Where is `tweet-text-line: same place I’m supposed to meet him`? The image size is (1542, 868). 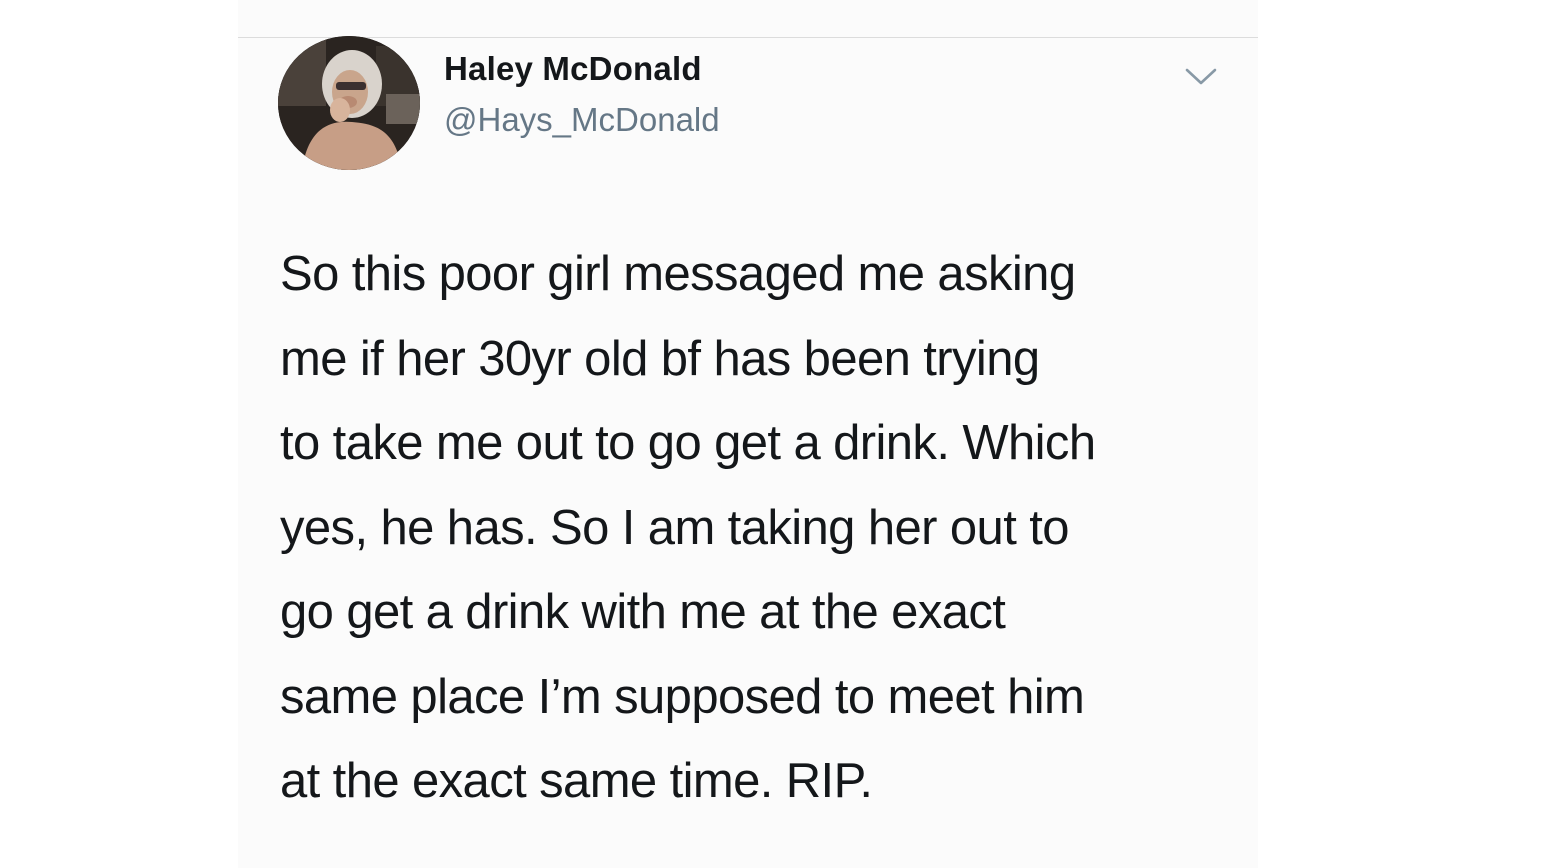
tweet-text-line: same place I’m supposed to meet him is located at coordinates (682, 696).